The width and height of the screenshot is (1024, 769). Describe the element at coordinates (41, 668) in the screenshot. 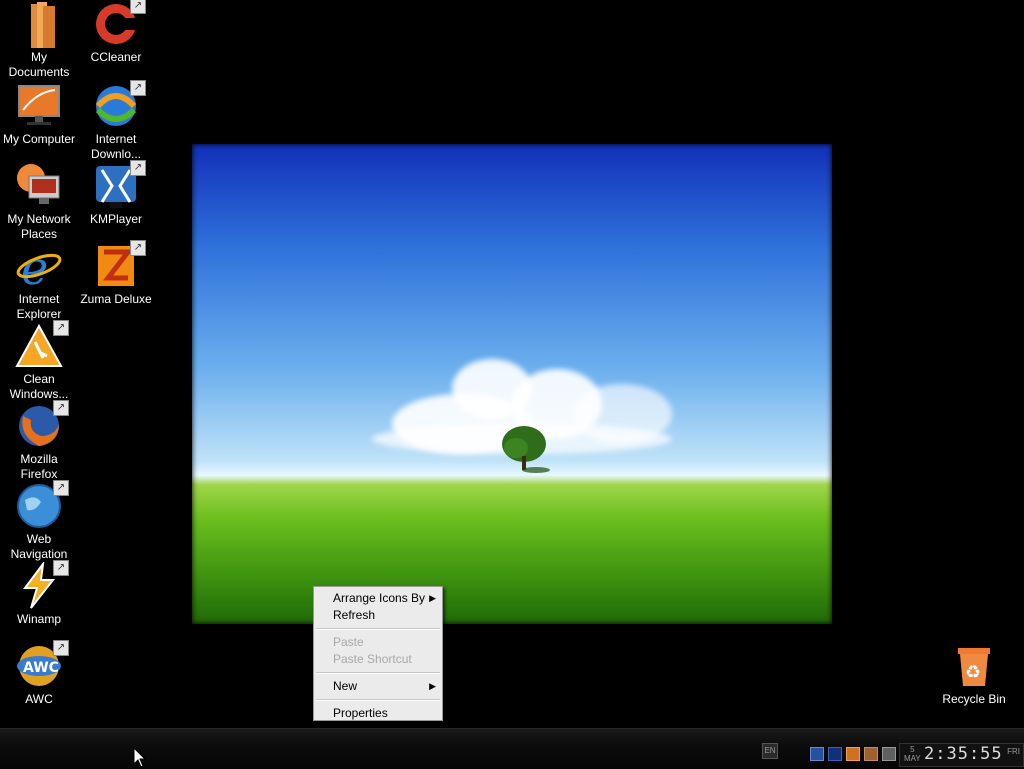

I see `svg-text: AWC` at that location.